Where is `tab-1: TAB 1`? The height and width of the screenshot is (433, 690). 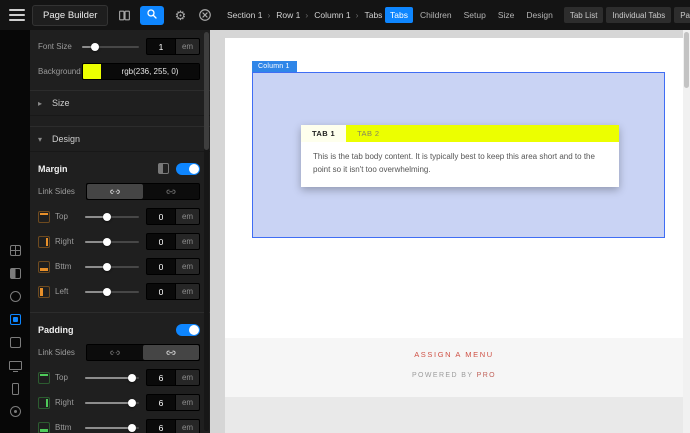
tab-1: TAB 1 is located at coordinates (324, 133).